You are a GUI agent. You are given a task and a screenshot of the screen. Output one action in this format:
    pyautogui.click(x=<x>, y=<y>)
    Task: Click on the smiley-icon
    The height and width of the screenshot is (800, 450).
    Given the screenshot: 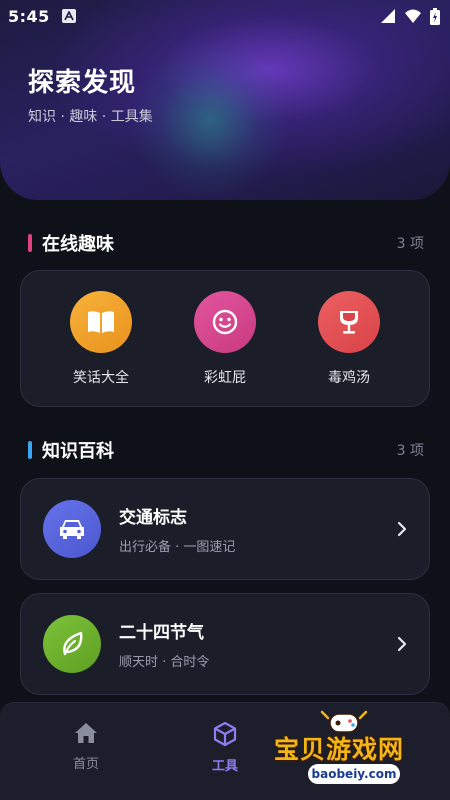 What is the action you would take?
    pyautogui.click(x=225, y=321)
    